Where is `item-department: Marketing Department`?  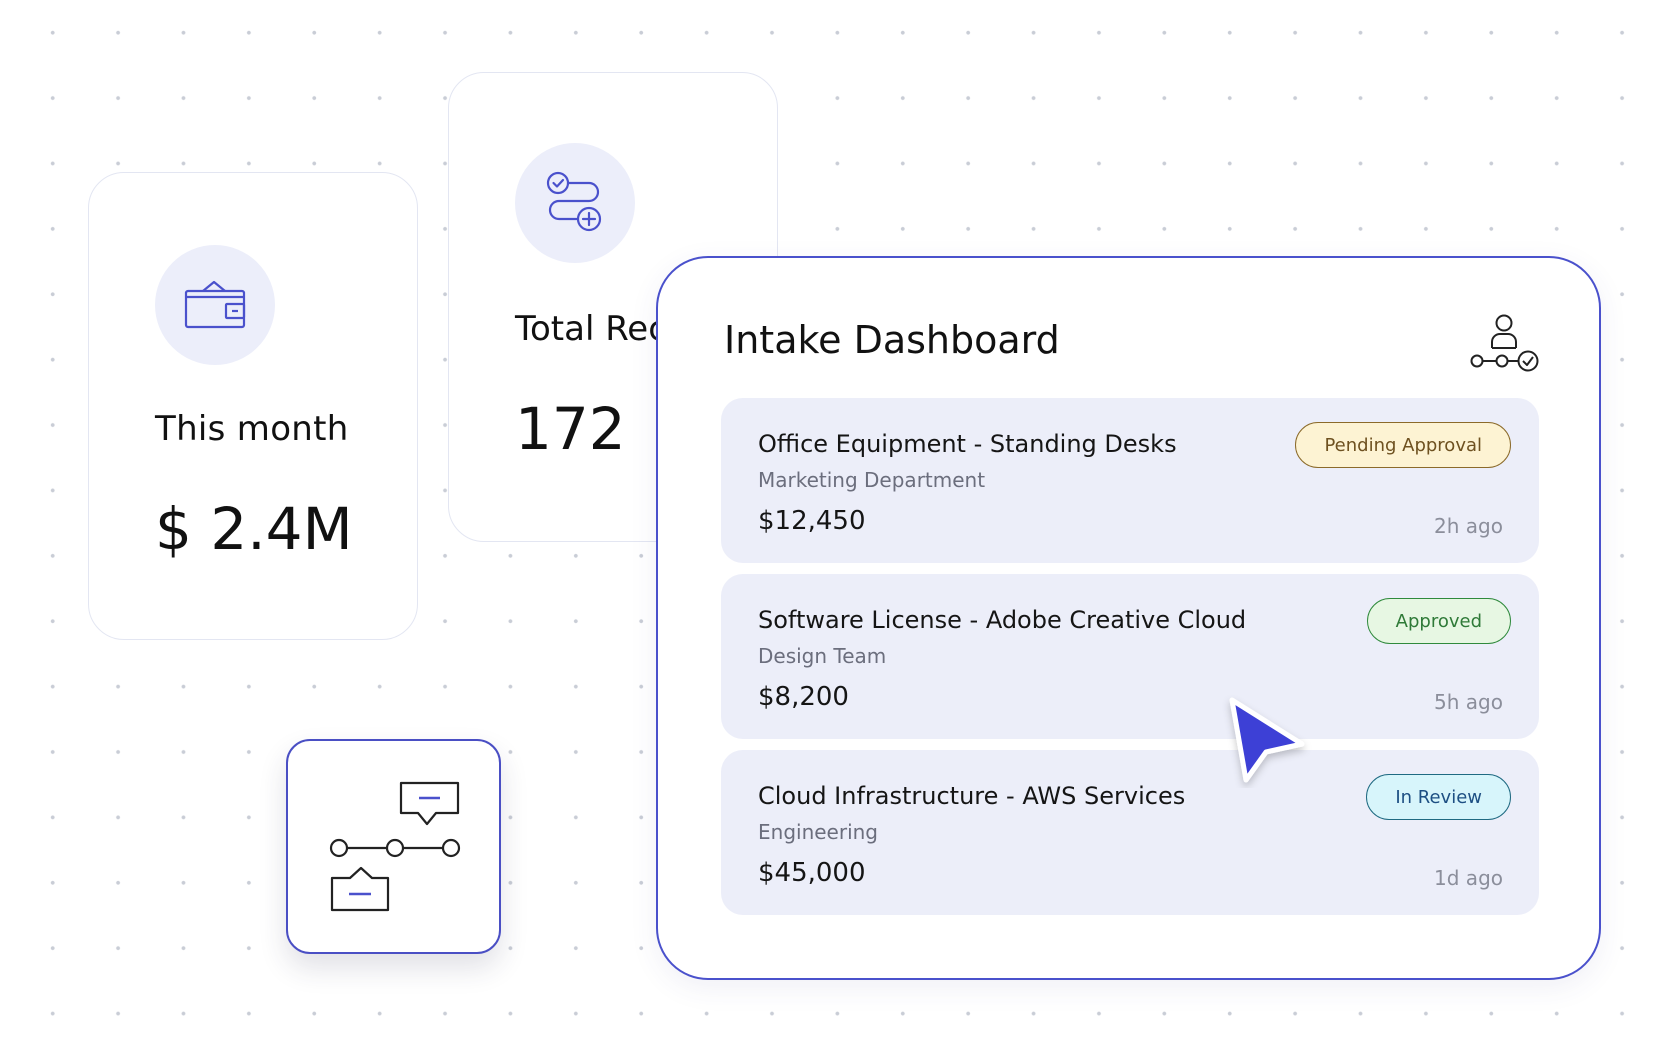
item-department: Marketing Department is located at coordinates (872, 480).